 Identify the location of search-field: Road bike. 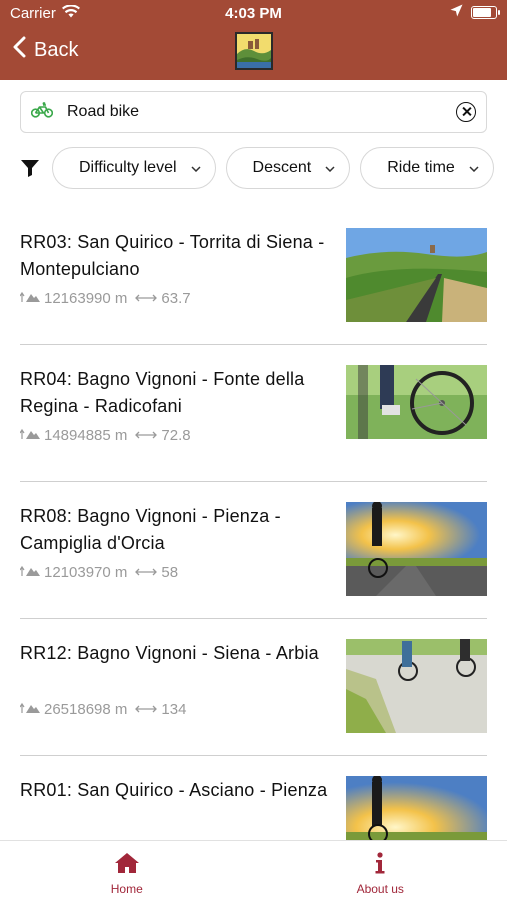
(253, 112).